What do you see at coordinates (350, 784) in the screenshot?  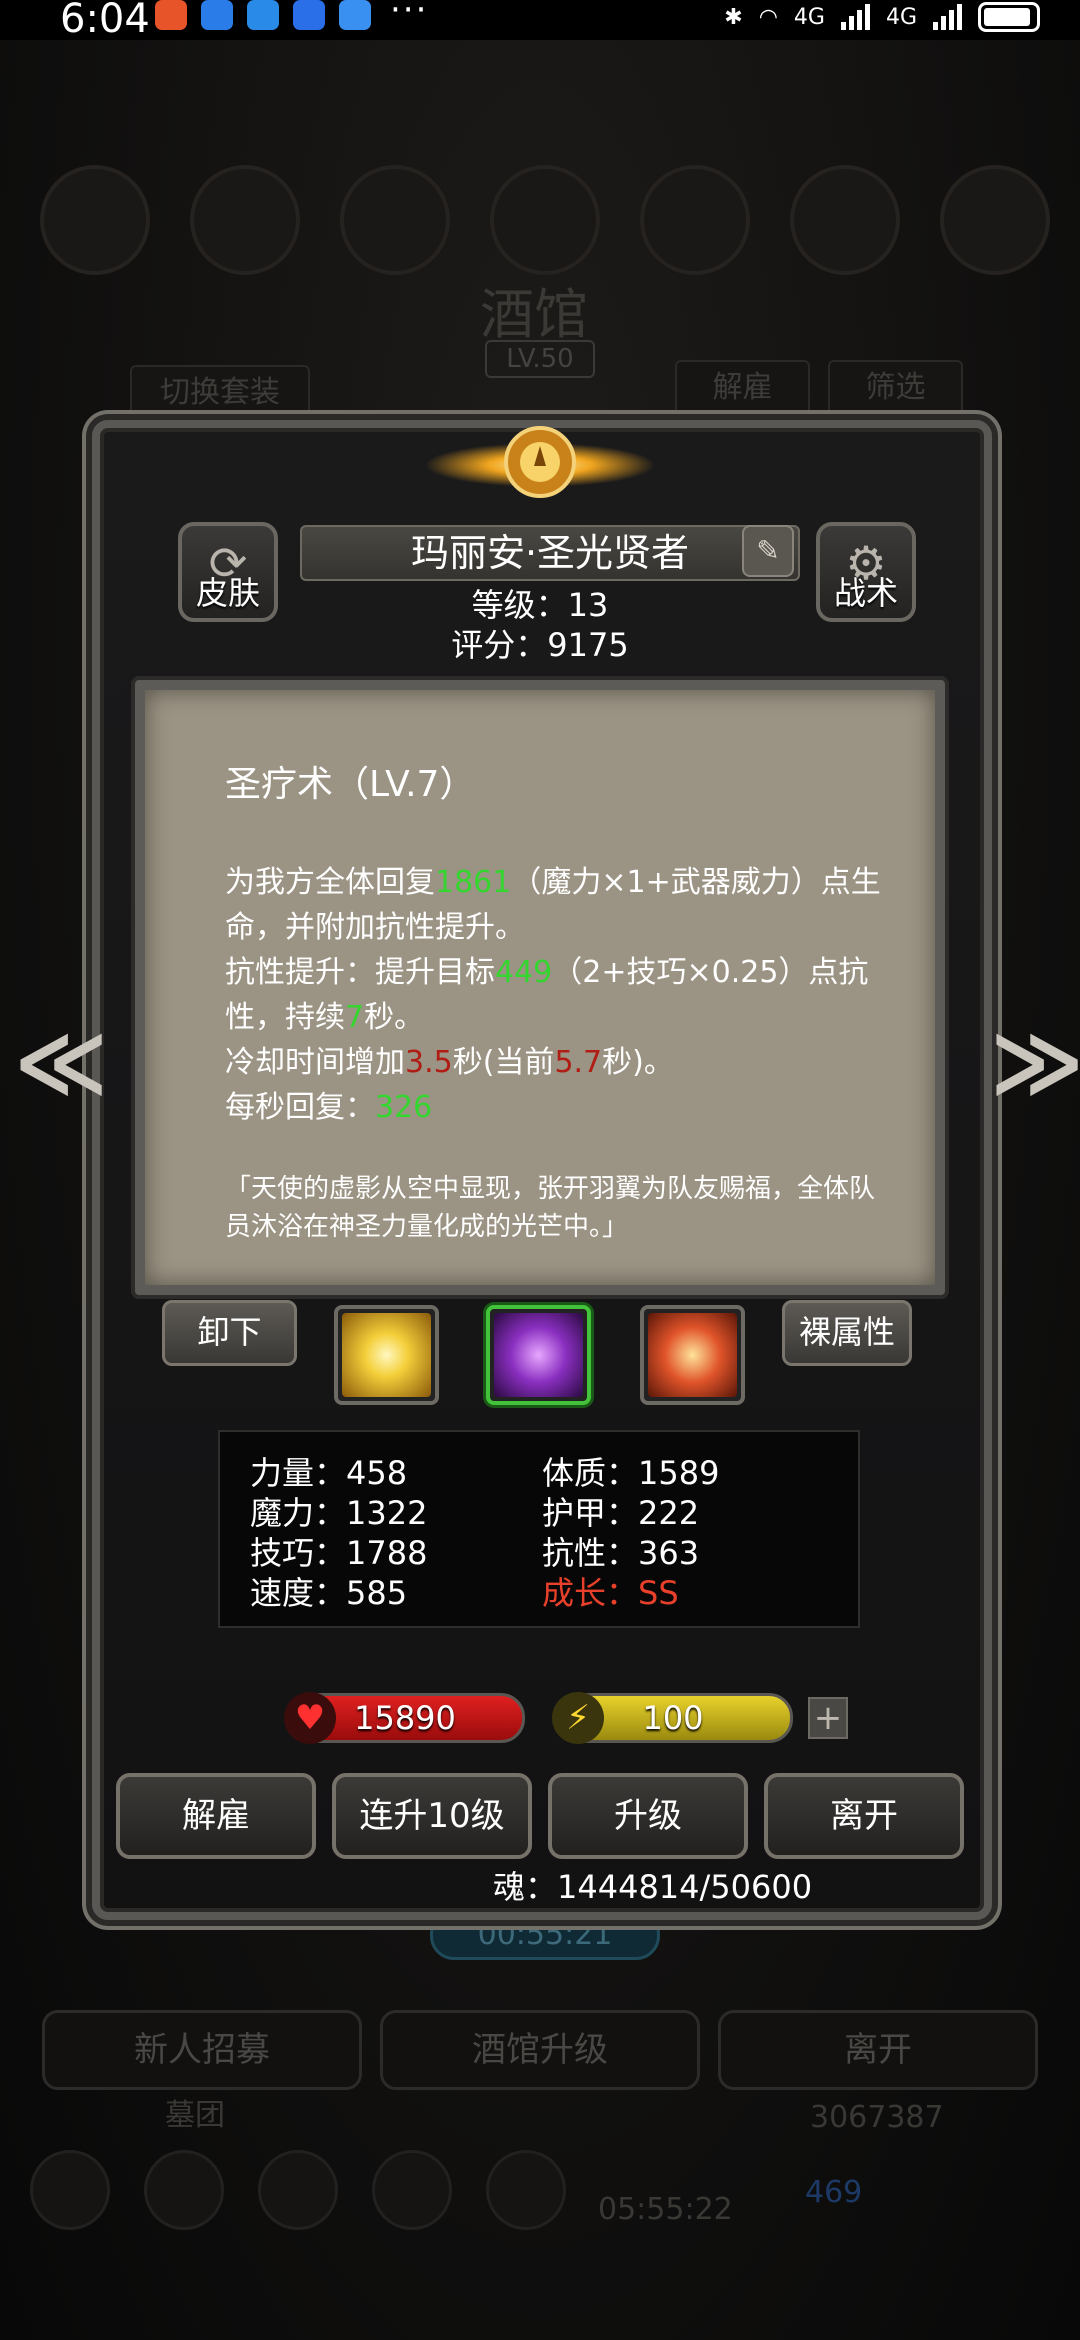 I see `skill-title: 圣疗术（LV.7）` at bounding box center [350, 784].